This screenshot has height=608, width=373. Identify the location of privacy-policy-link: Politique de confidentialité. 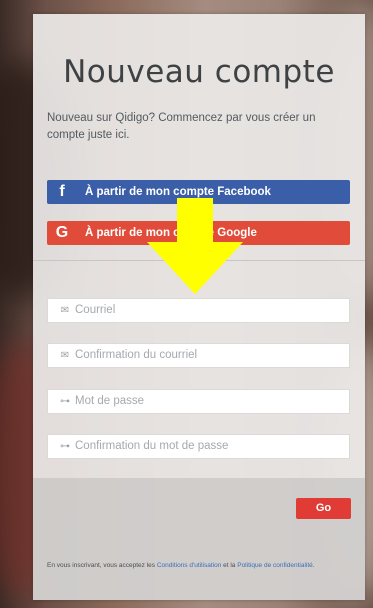
(275, 565).